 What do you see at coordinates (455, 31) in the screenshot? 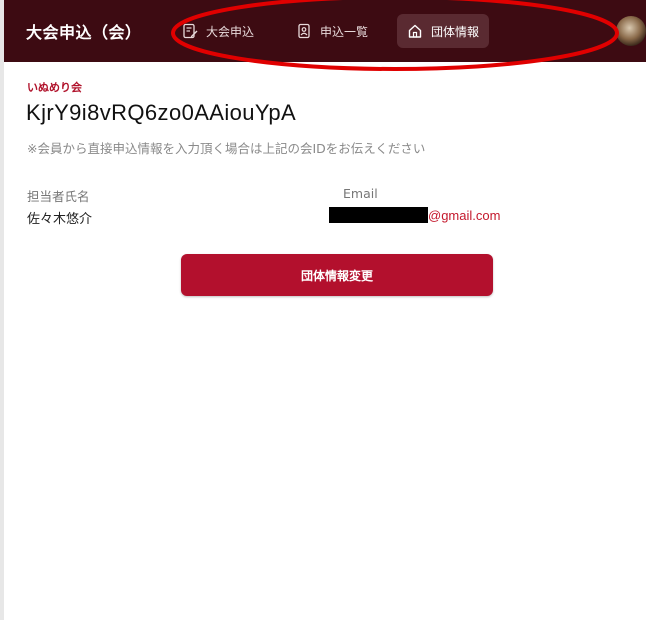
I see `nav-tab-label: 団体情報` at bounding box center [455, 31].